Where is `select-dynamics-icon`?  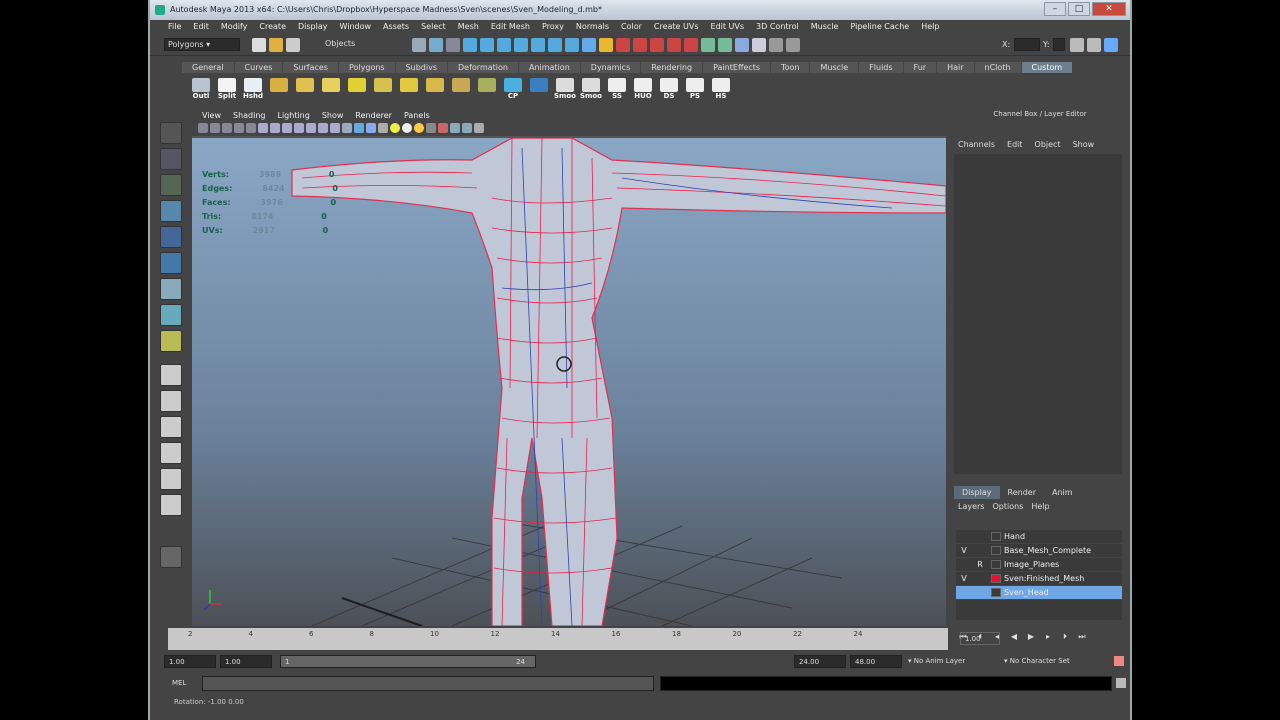 select-dynamics-icon is located at coordinates (555, 45).